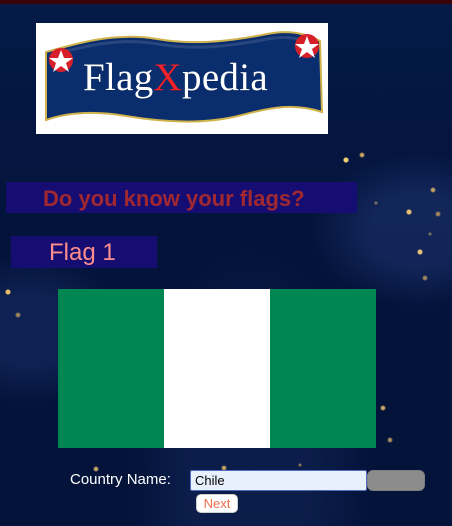 This screenshot has width=452, height=526. I want to click on logo-text-after: pedia, so click(225, 77).